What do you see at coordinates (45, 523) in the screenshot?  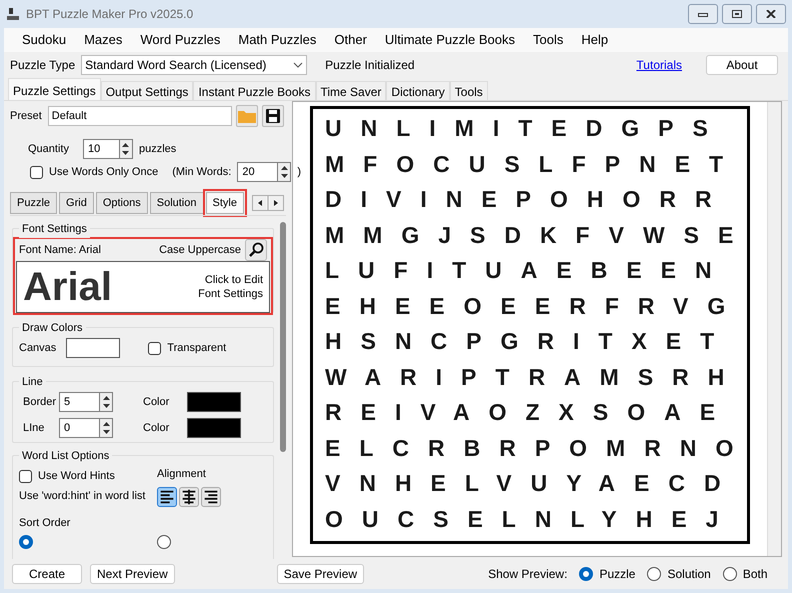 I see `label: Sort Order` at bounding box center [45, 523].